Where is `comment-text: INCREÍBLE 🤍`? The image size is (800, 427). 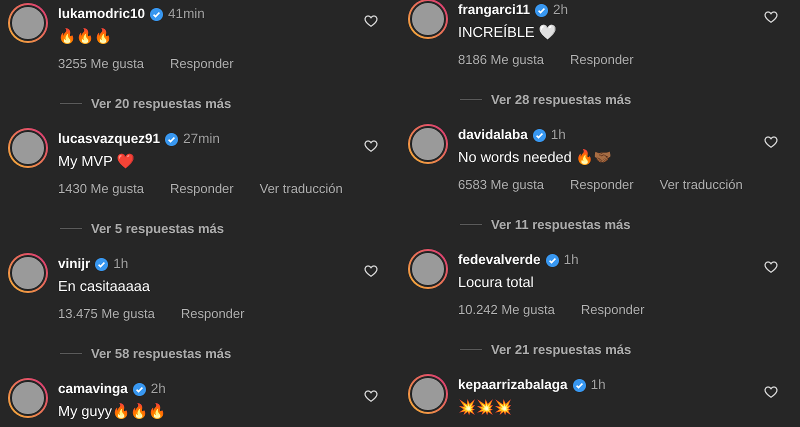
comment-text: INCREÍBLE 🤍 is located at coordinates (508, 33).